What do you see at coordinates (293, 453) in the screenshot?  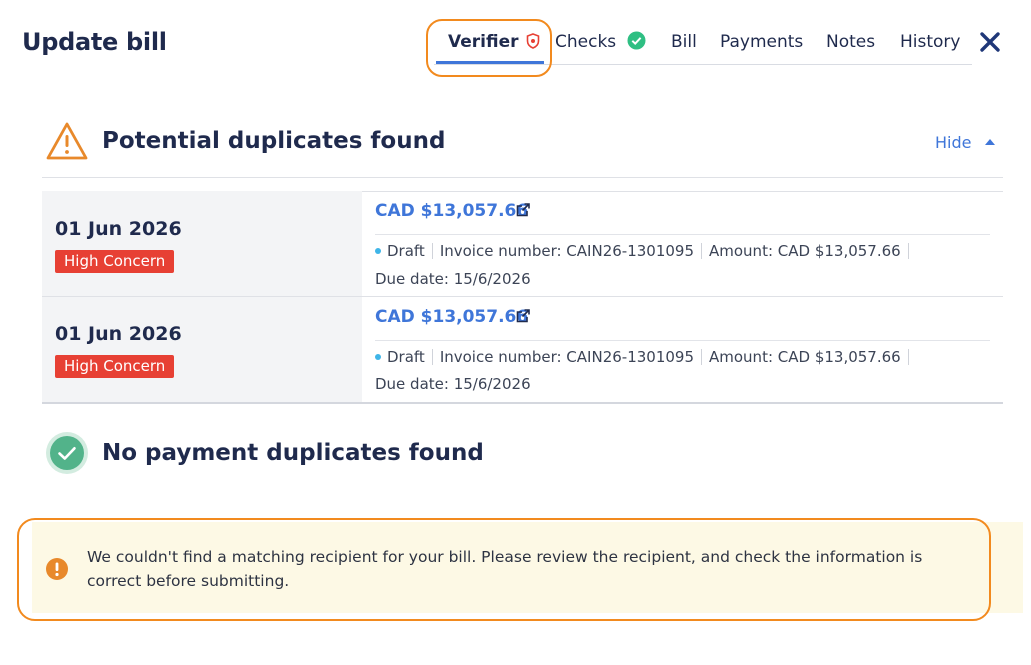 I see `payment-duplicates-heading: No payment duplicates found` at bounding box center [293, 453].